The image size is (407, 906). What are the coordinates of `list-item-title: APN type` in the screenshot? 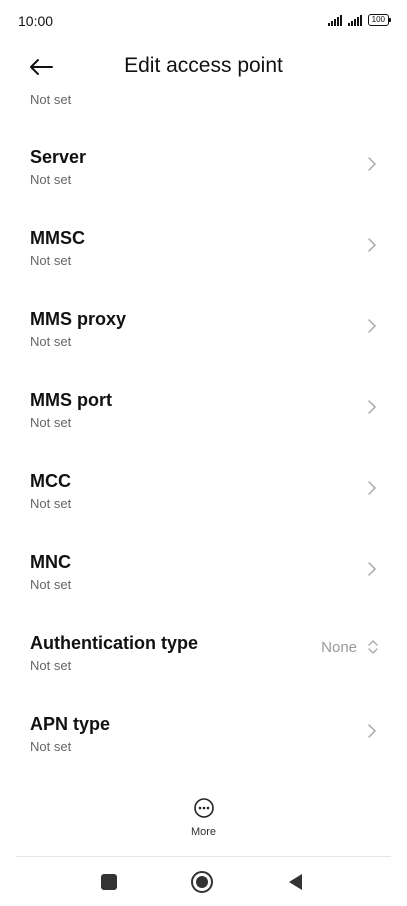 It's located at (70, 724).